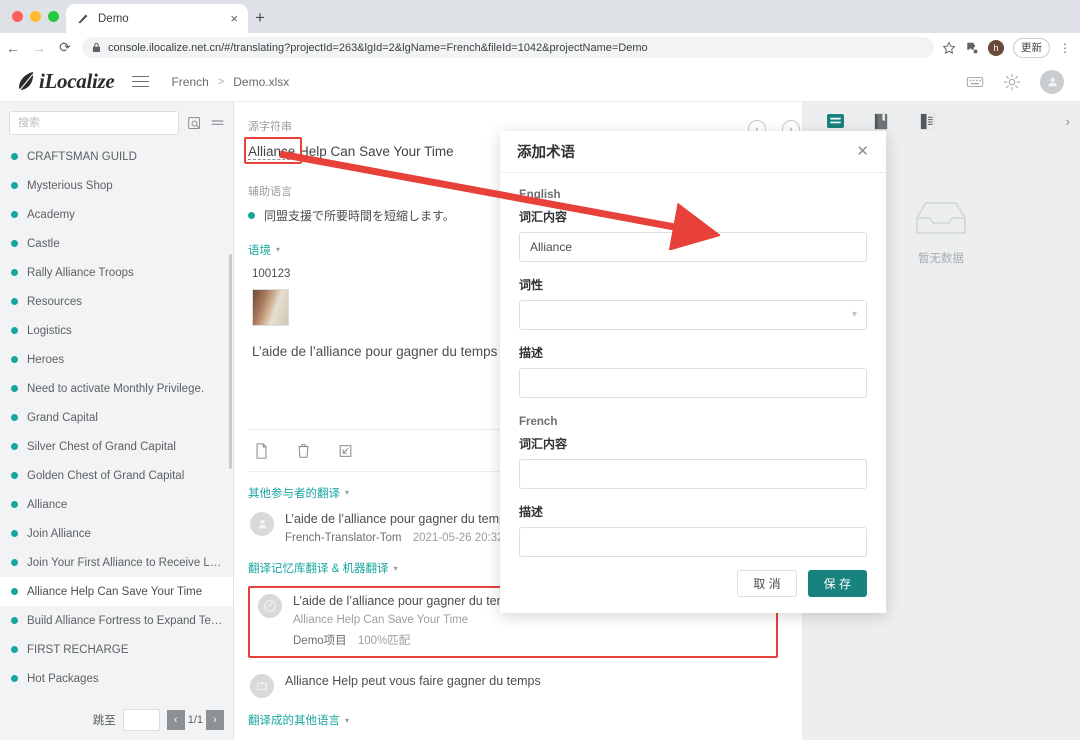 This screenshot has width=1080, height=740. Describe the element at coordinates (116, 446) in the screenshot. I see `sidebar-item-silver-chest-of-grand-capital: Silver Chest of Grand Capital` at that location.